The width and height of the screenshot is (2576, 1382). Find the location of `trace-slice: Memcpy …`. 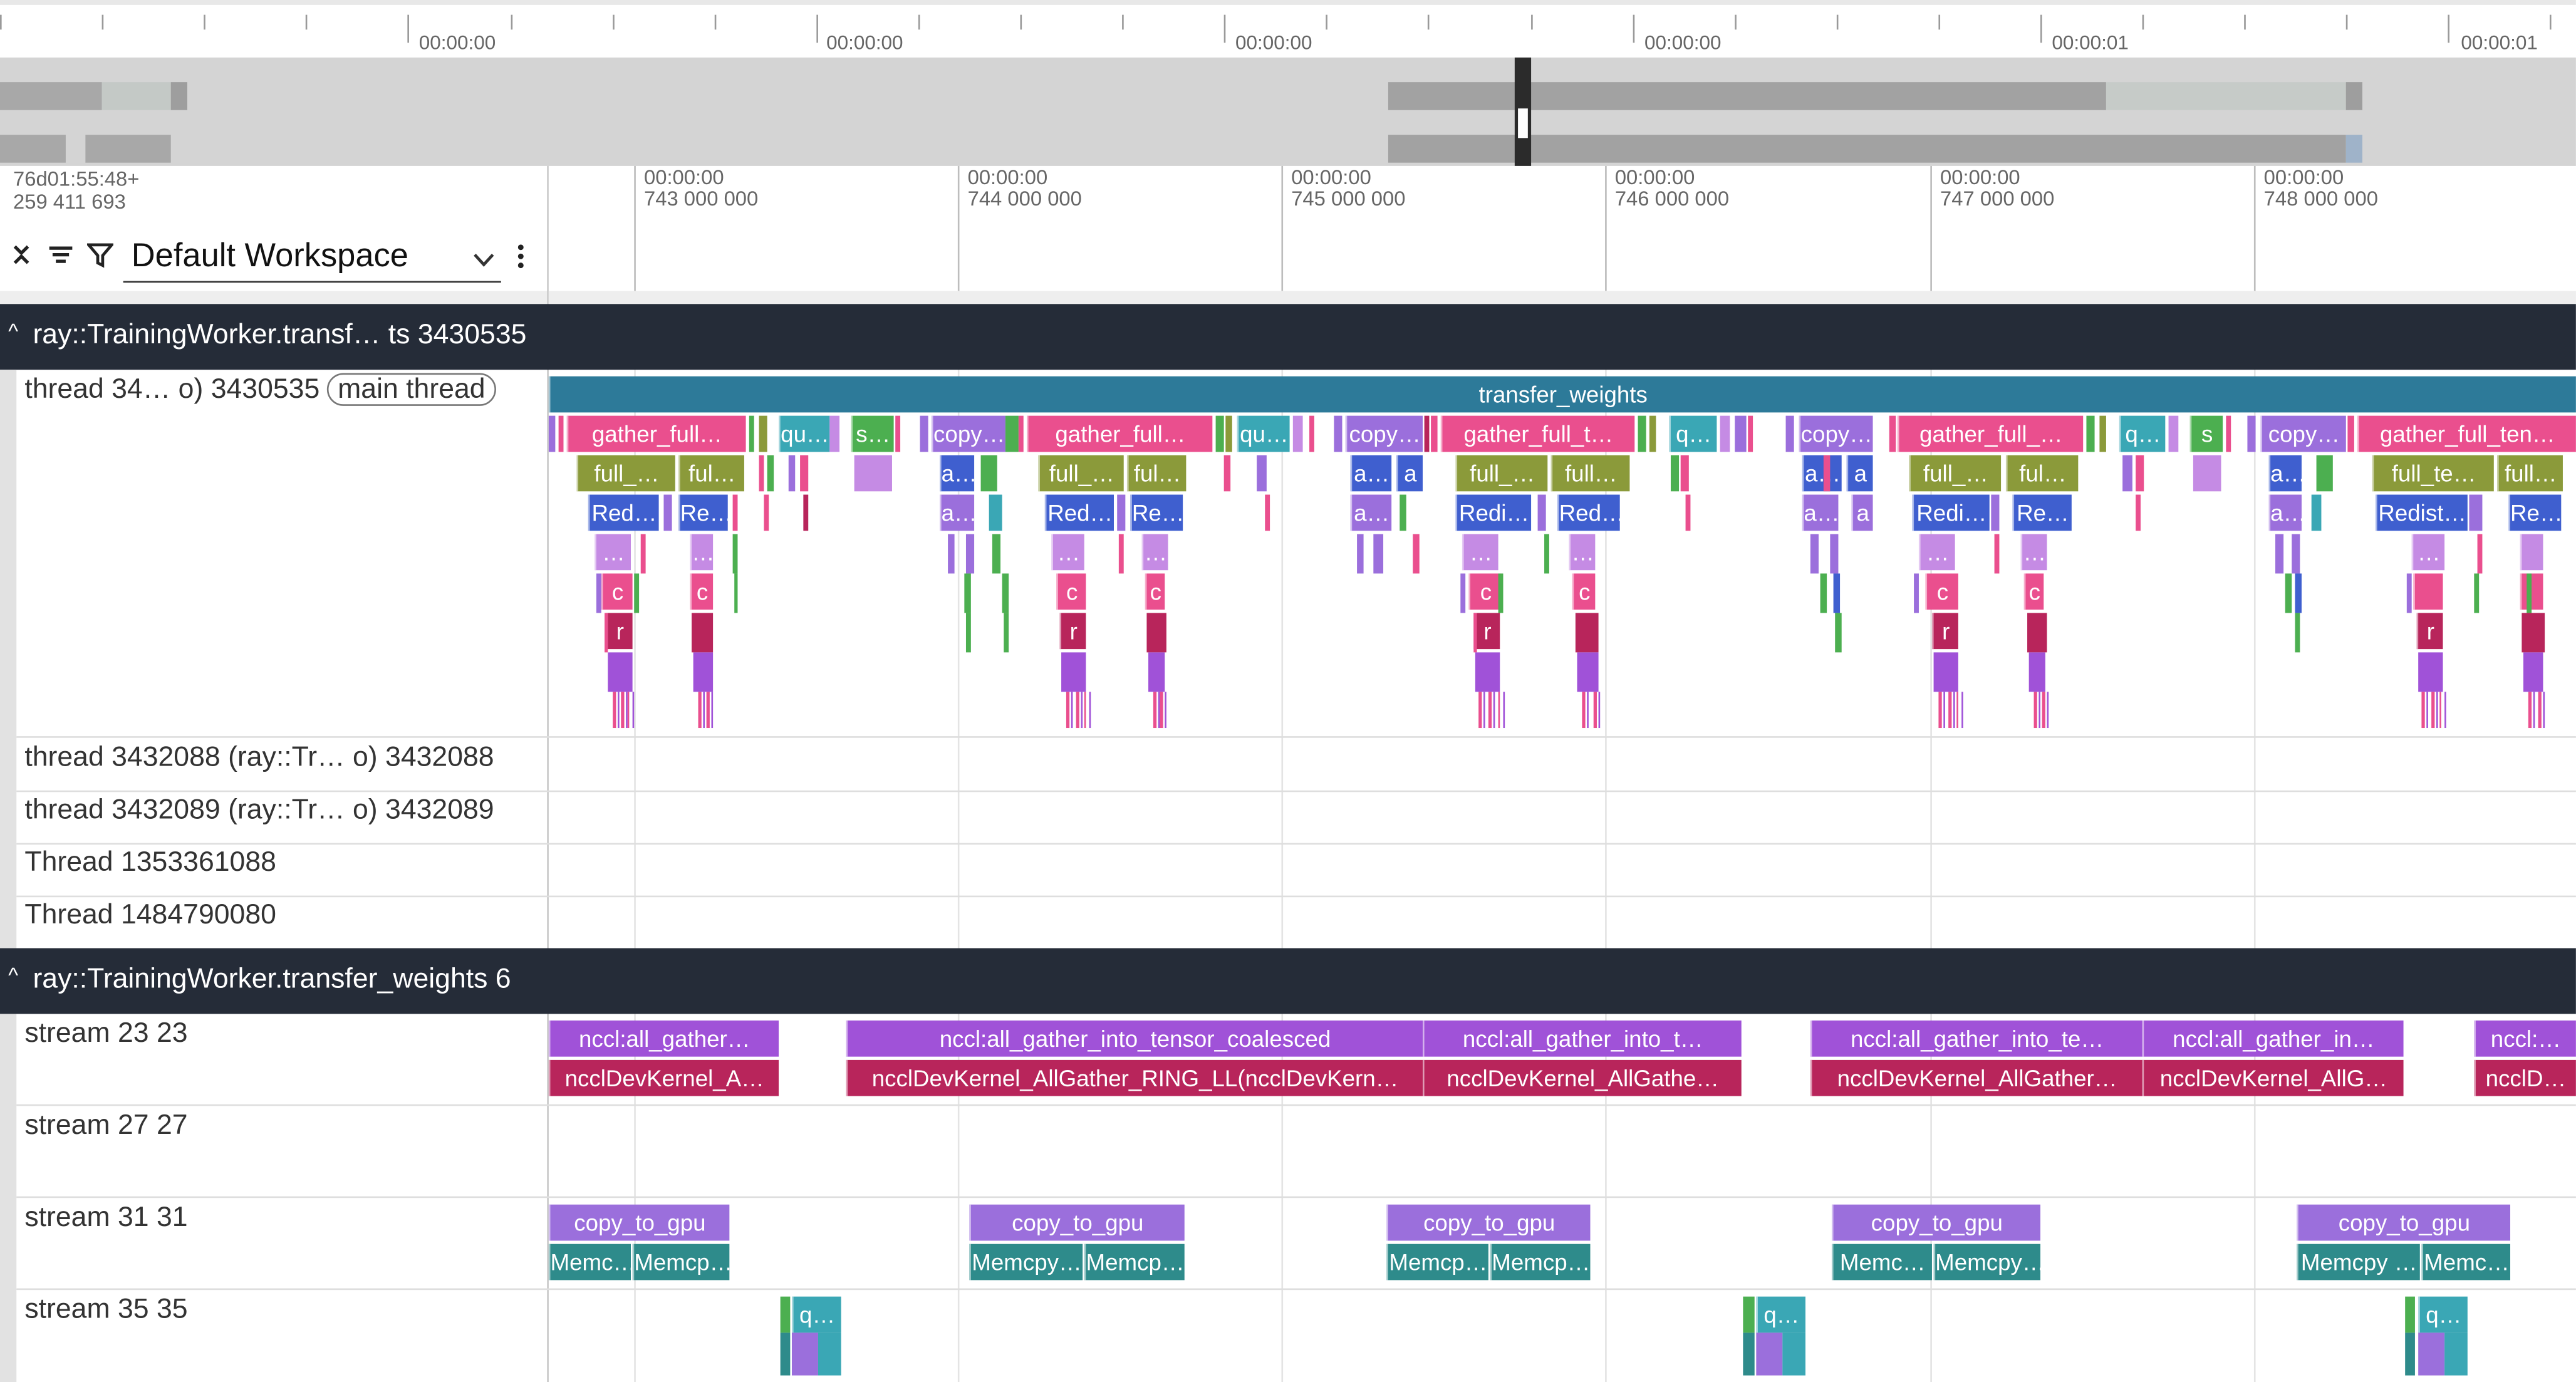

trace-slice: Memcpy … is located at coordinates (2358, 1262).